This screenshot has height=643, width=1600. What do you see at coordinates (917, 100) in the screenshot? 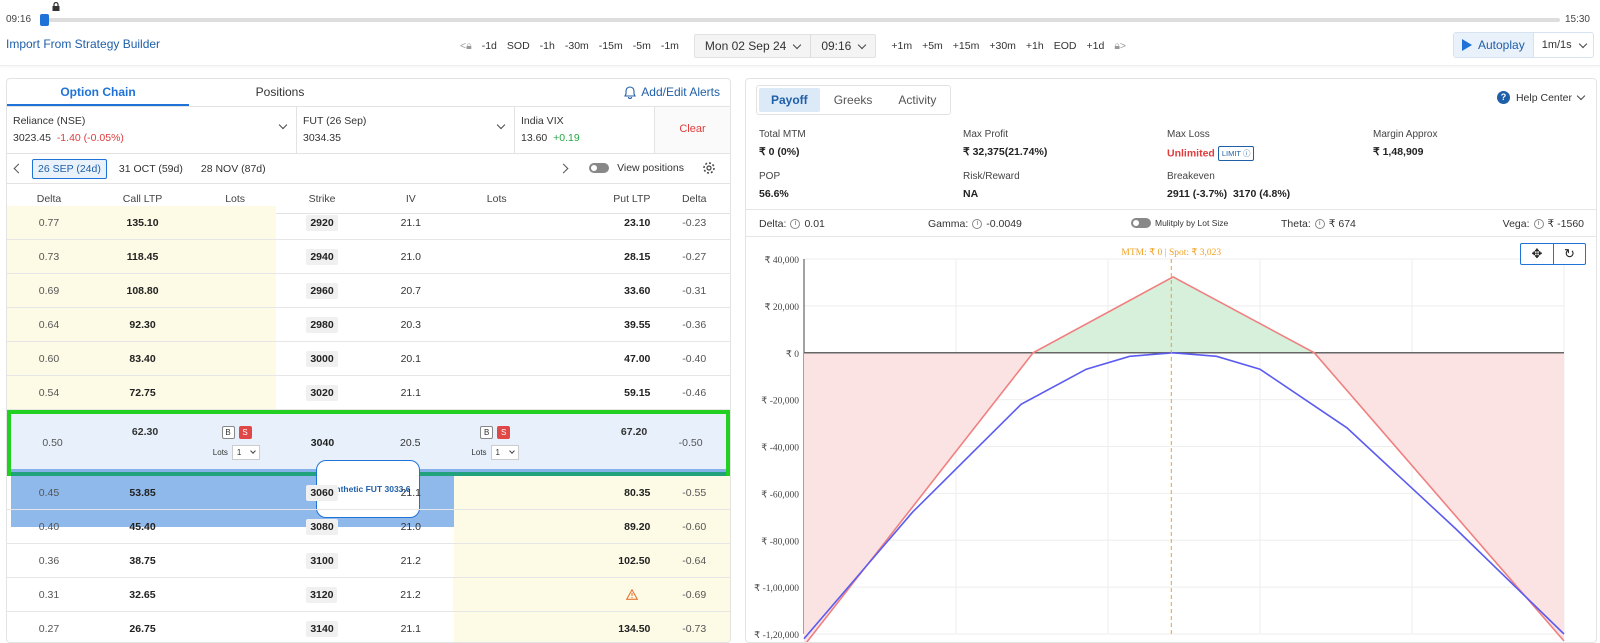
I see `tab-activity: Activity` at bounding box center [917, 100].